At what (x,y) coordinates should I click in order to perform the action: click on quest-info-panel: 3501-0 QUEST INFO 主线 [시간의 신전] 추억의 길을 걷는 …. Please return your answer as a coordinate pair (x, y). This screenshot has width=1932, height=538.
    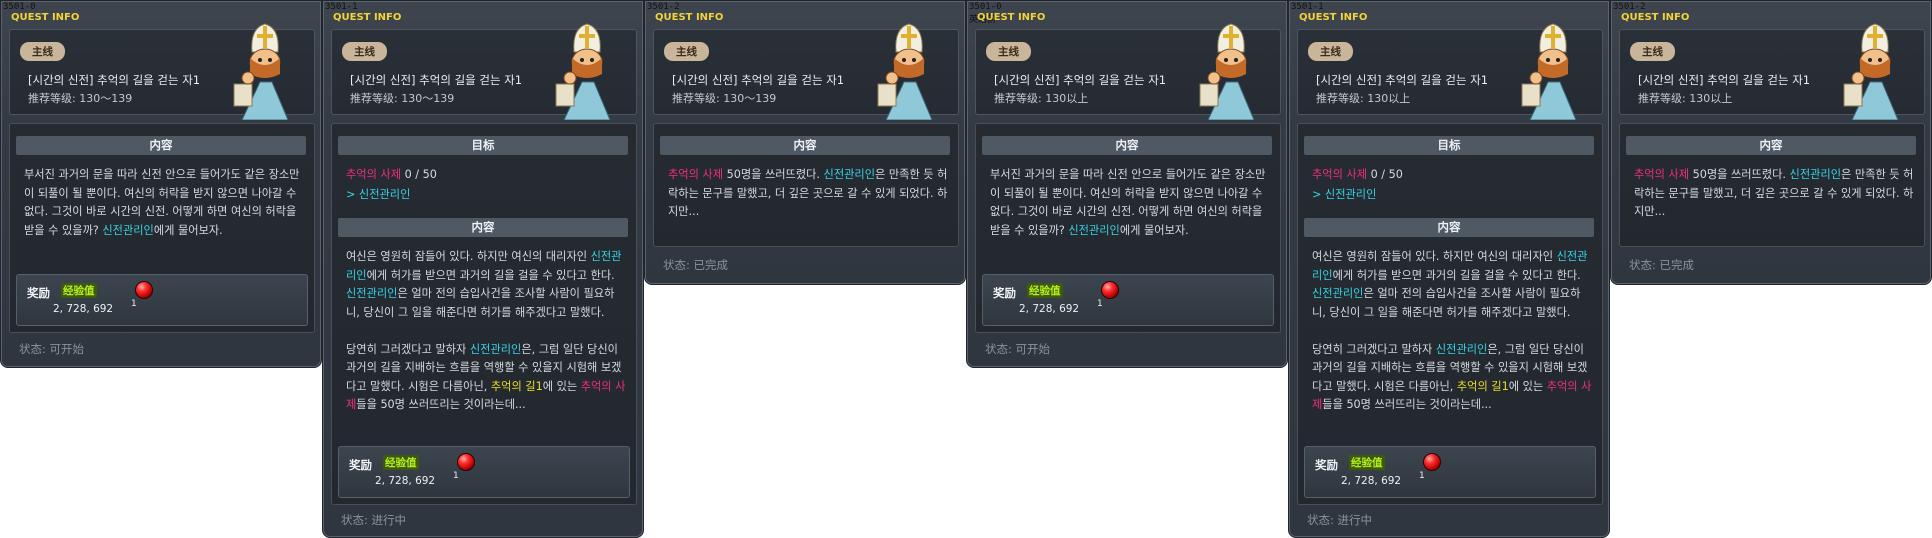
    Looking at the image, I should click on (161, 184).